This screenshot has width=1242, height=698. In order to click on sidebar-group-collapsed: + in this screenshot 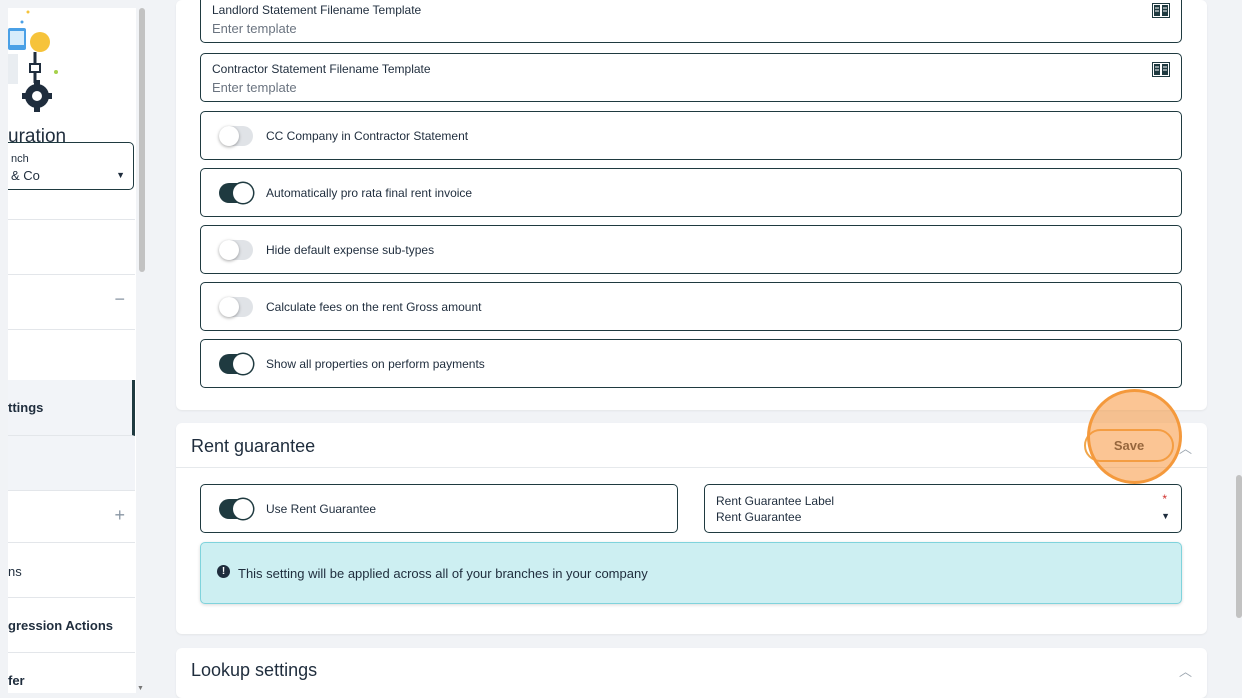, I will do `click(71, 517)`.